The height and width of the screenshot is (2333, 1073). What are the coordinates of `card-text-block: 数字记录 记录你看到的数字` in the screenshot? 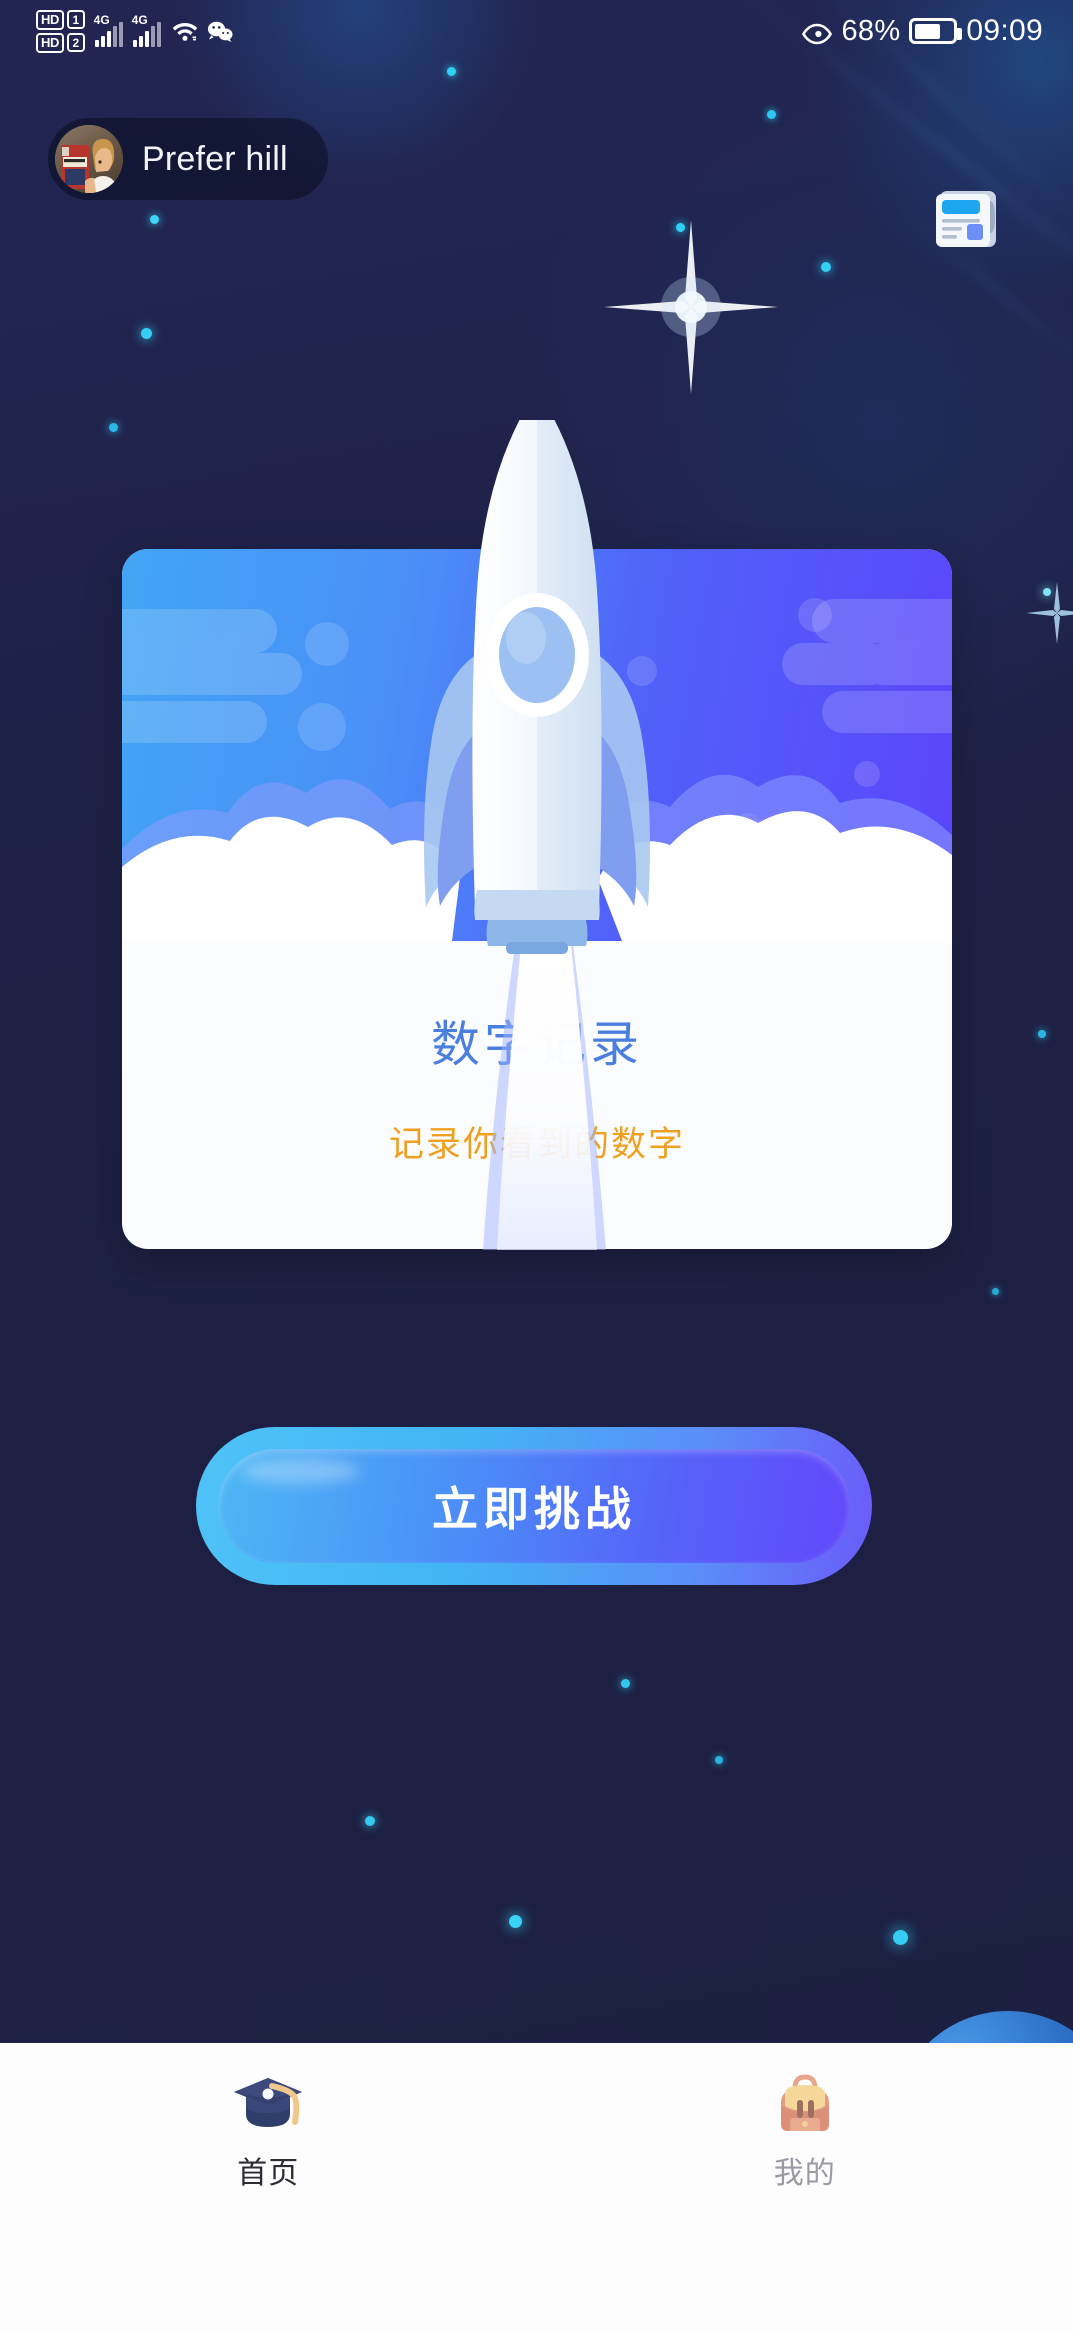 It's located at (537, 1095).